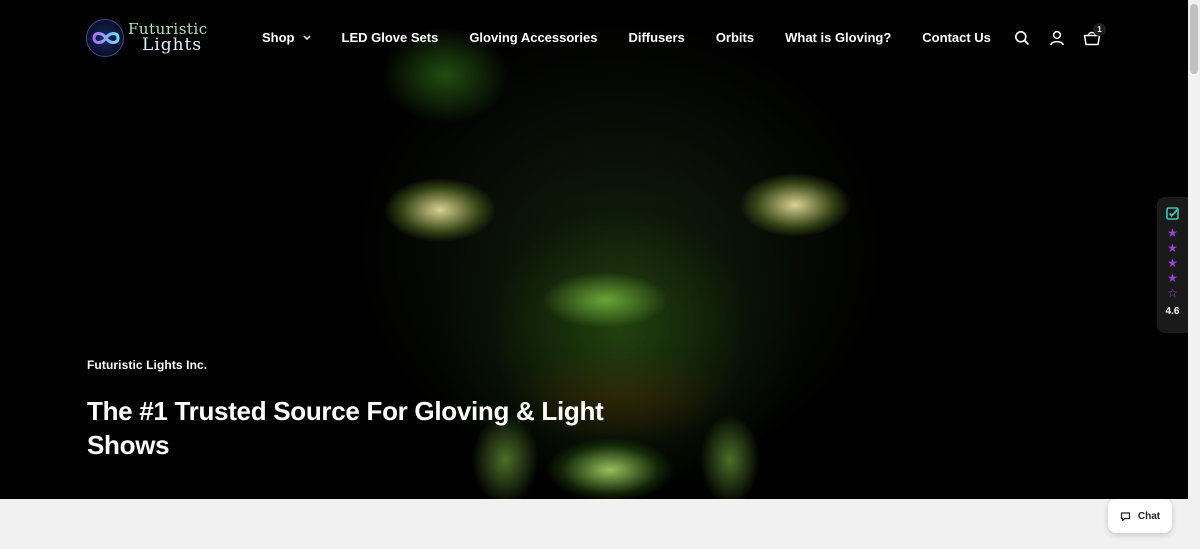  What do you see at coordinates (172, 45) in the screenshot?
I see `logo-wordmark-bottom: Lights` at bounding box center [172, 45].